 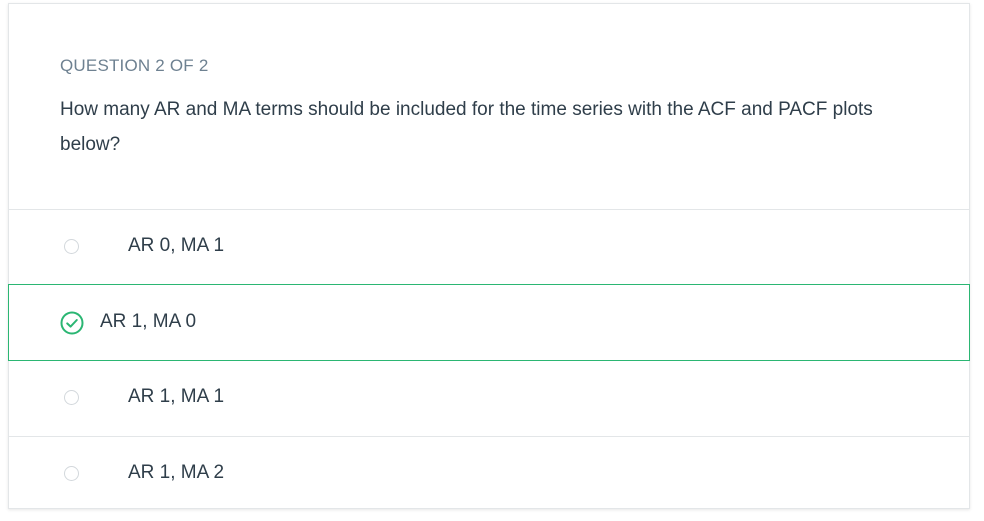 What do you see at coordinates (176, 245) in the screenshot?
I see `answer-option-label: AR 0, MA 1` at bounding box center [176, 245].